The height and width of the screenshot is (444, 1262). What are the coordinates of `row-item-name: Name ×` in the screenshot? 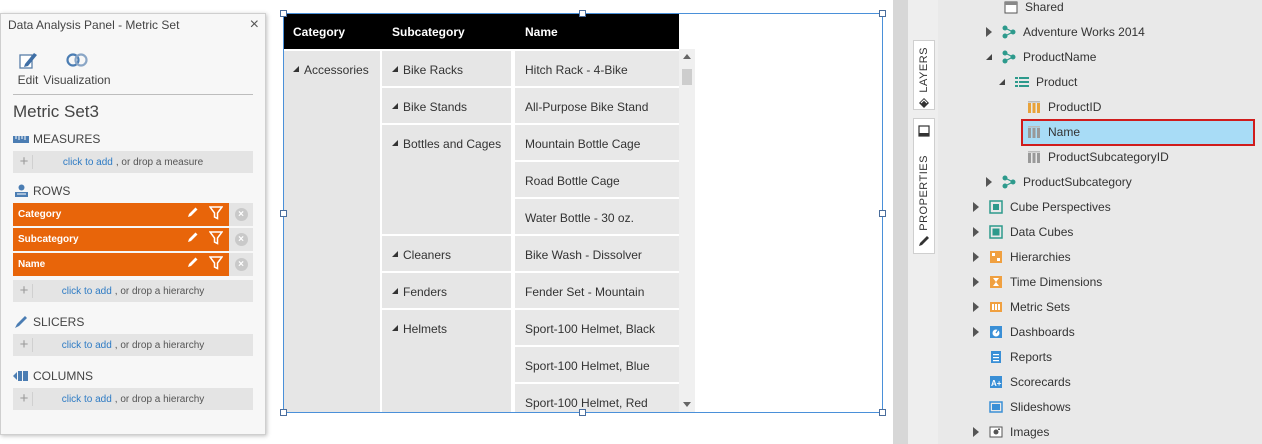 It's located at (133, 264).